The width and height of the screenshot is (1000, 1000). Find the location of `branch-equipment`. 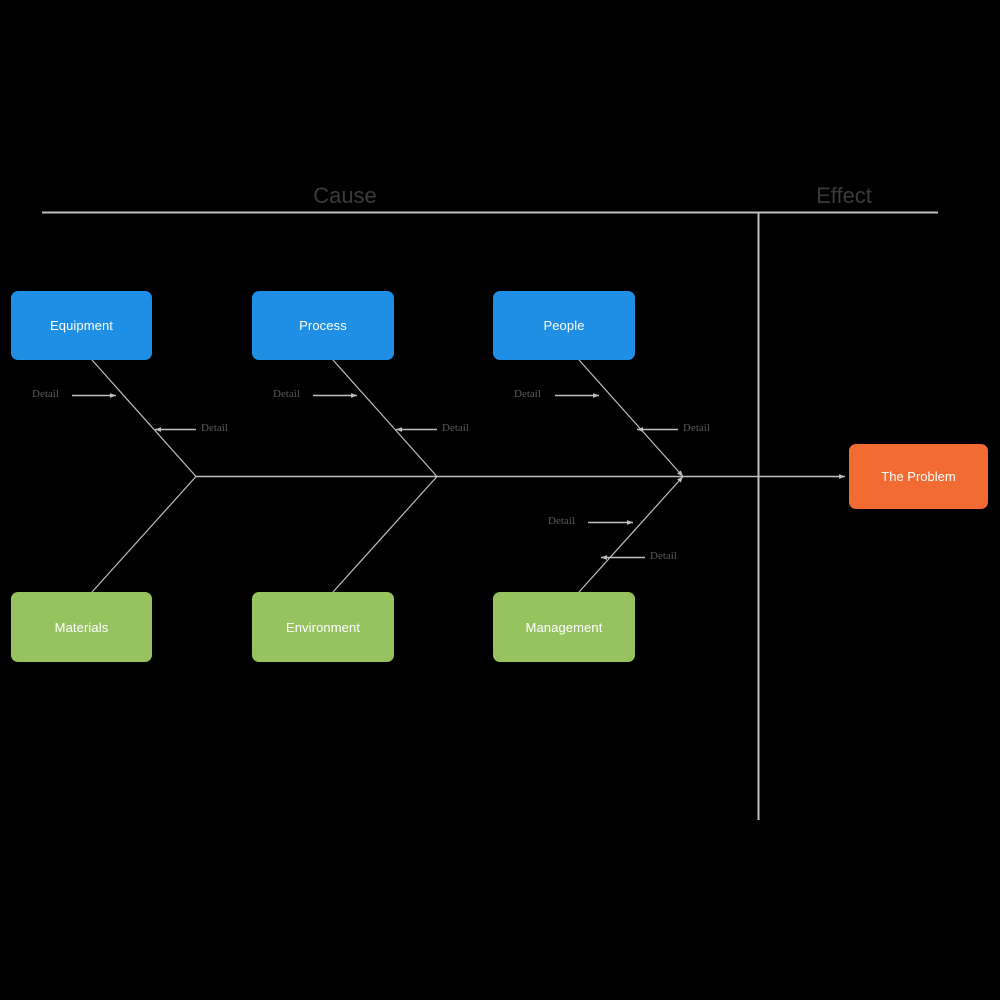

branch-equipment is located at coordinates (144, 418).